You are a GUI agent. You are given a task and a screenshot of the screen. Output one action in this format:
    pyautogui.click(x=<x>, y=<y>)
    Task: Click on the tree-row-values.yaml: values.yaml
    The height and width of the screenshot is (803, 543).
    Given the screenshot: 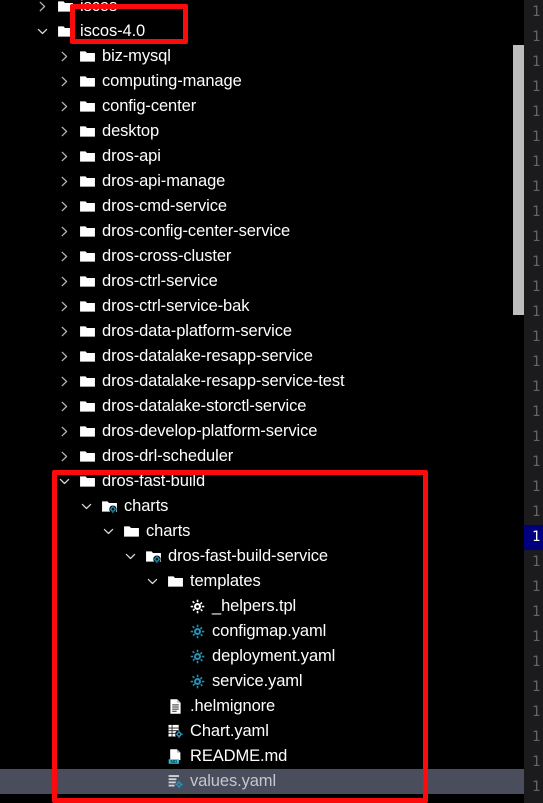 What is the action you would take?
    pyautogui.click(x=262, y=781)
    